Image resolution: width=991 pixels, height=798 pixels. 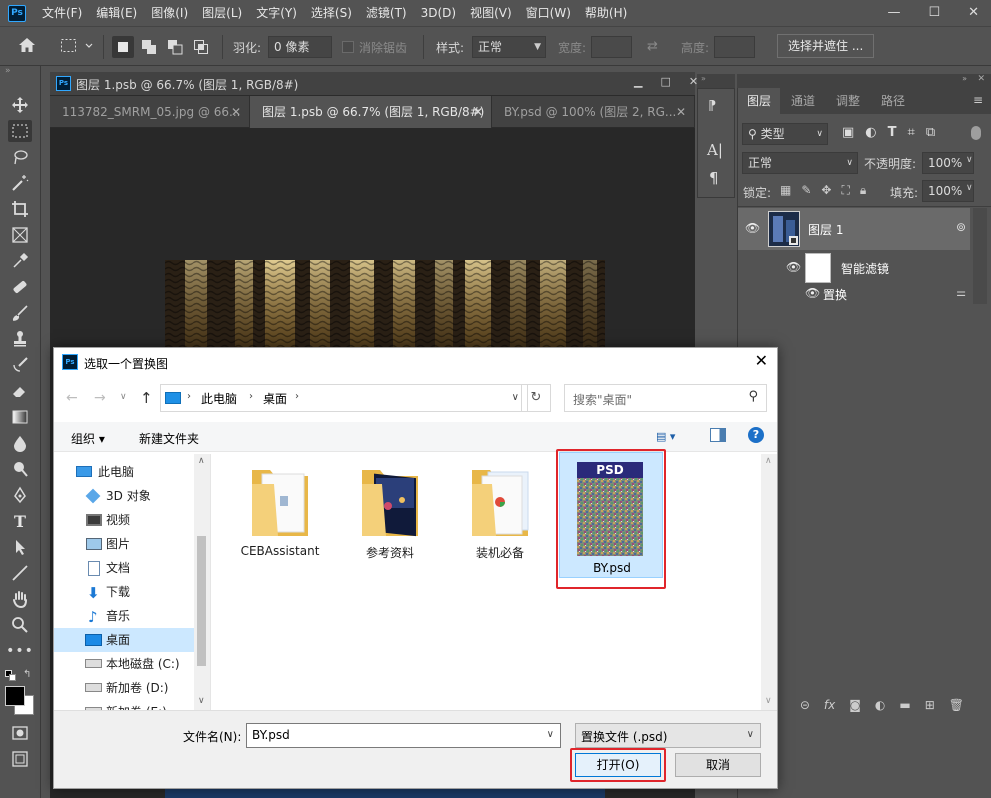 What do you see at coordinates (124, 568) in the screenshot?
I see `nav-documents: 文档` at bounding box center [124, 568].